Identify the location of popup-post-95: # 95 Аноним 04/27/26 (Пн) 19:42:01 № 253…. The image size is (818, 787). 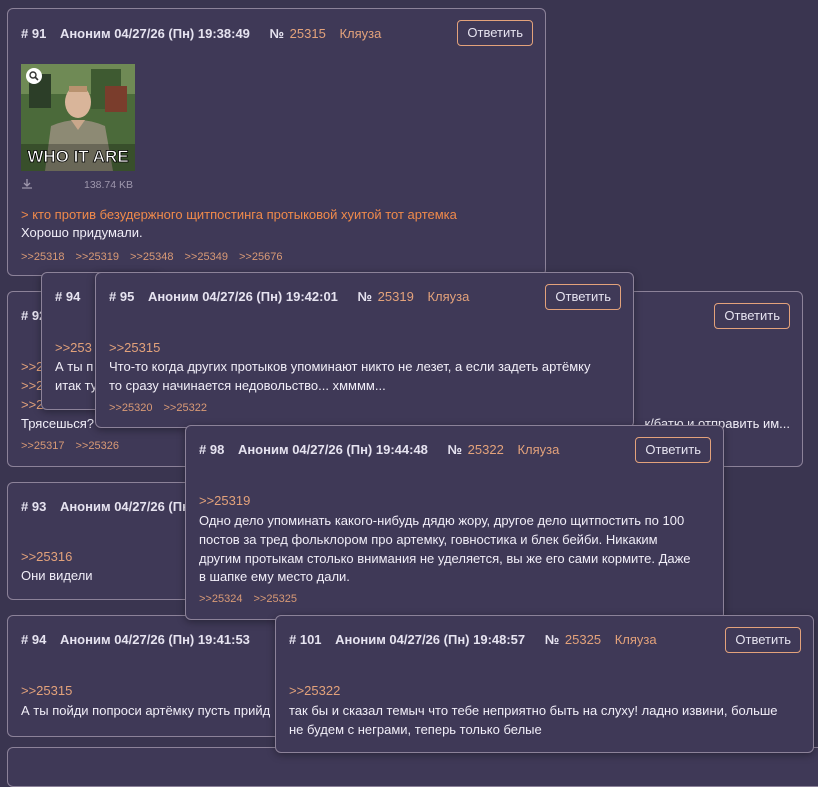
(364, 350).